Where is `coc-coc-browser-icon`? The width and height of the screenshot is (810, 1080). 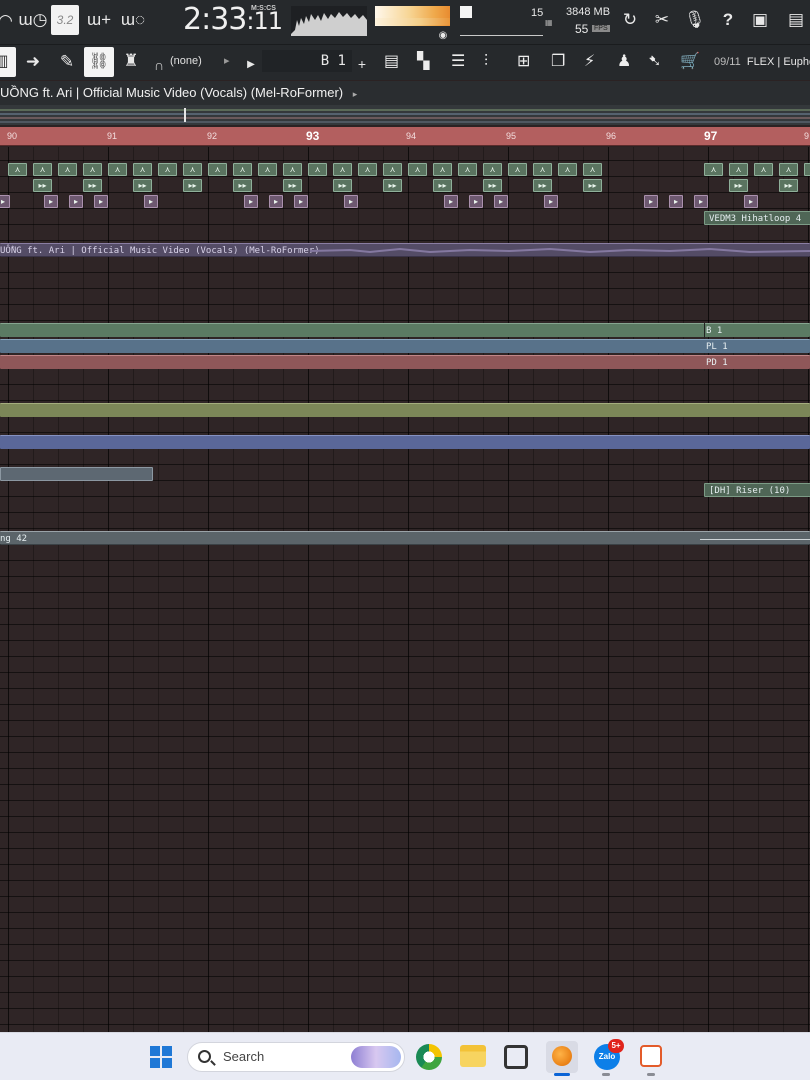 coc-coc-browser-icon is located at coordinates (429, 1057).